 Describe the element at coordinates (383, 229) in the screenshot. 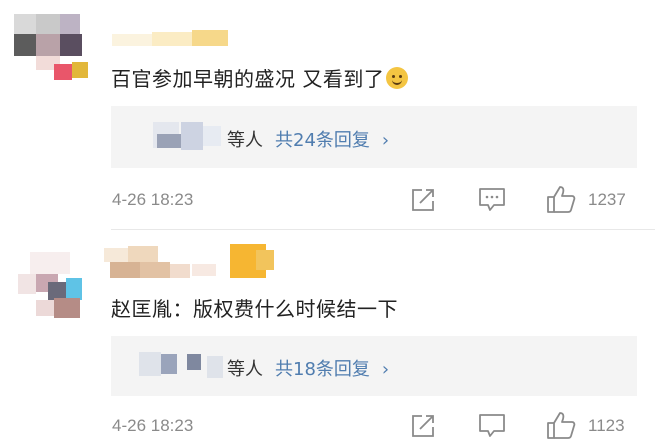

I see `divider` at that location.